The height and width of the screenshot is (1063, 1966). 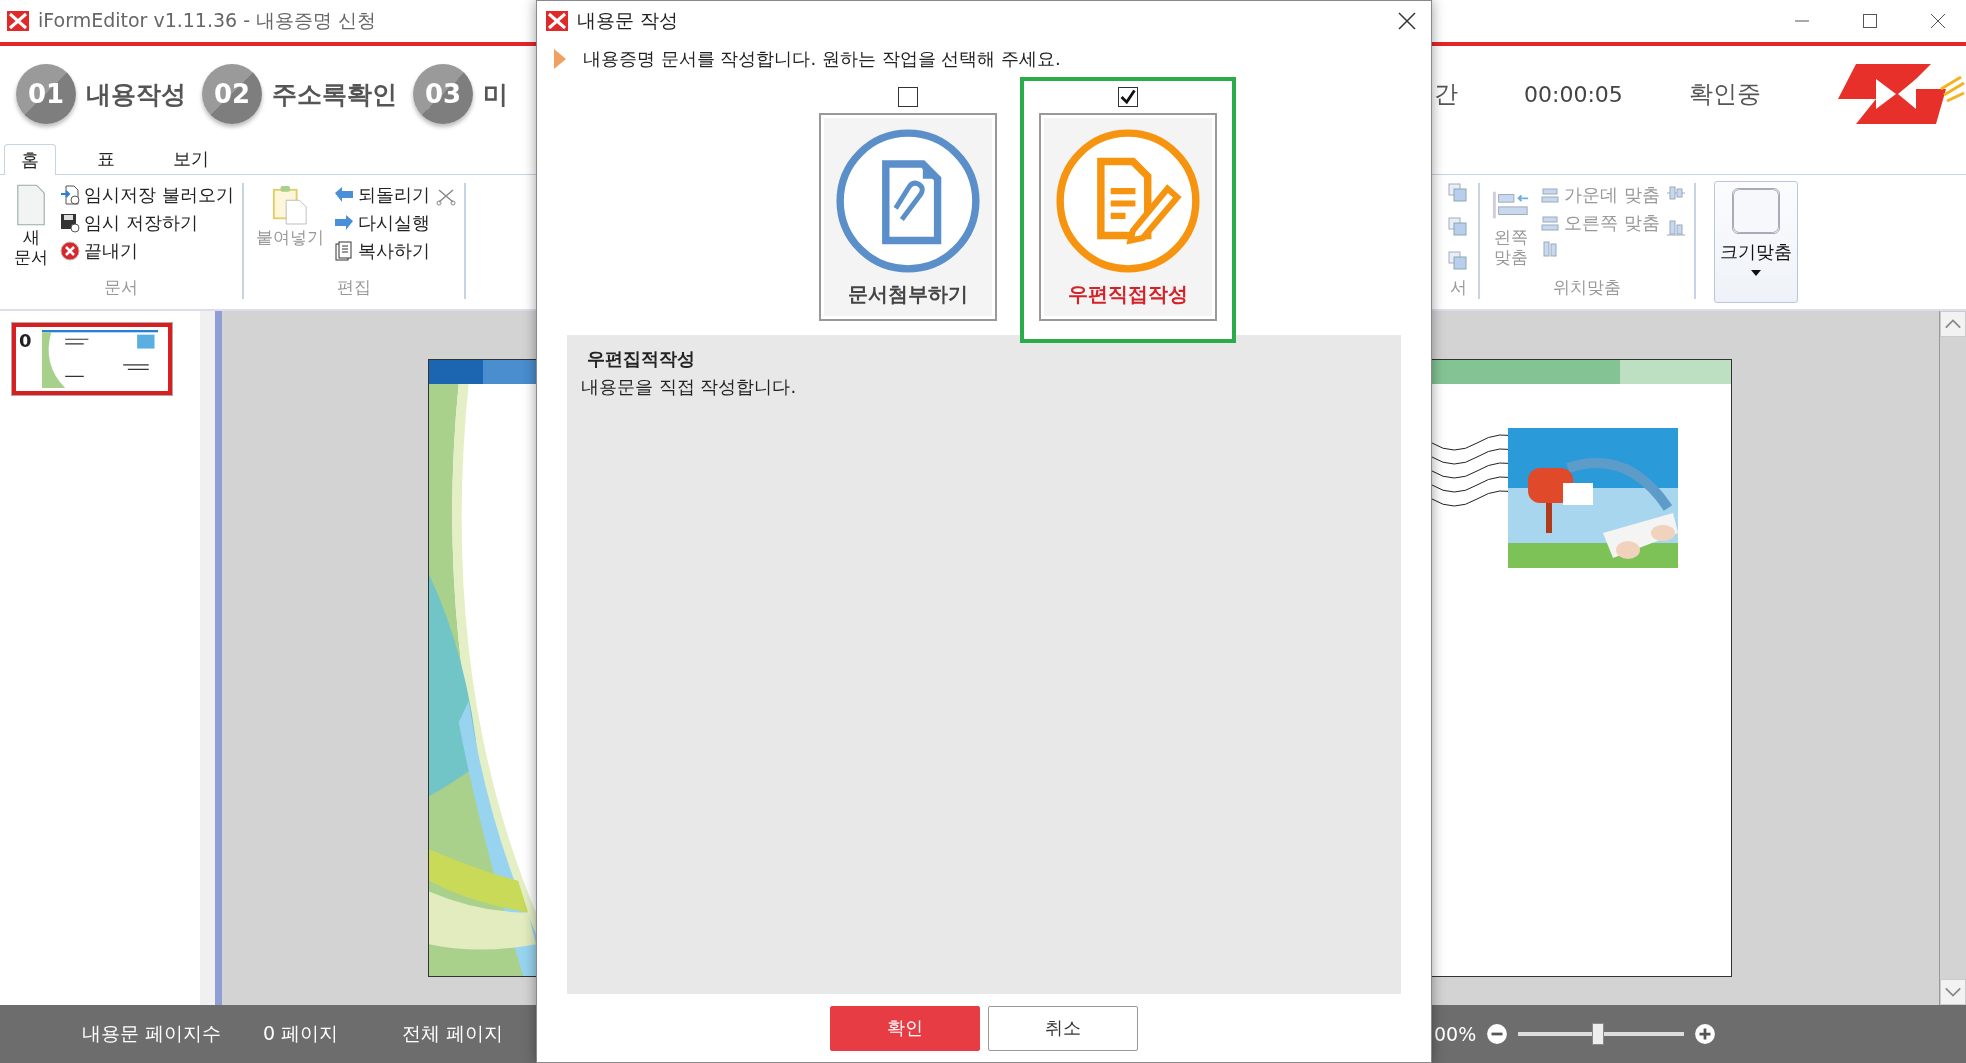 What do you see at coordinates (92, 359) in the screenshot?
I see `page-thumbnail: 0` at bounding box center [92, 359].